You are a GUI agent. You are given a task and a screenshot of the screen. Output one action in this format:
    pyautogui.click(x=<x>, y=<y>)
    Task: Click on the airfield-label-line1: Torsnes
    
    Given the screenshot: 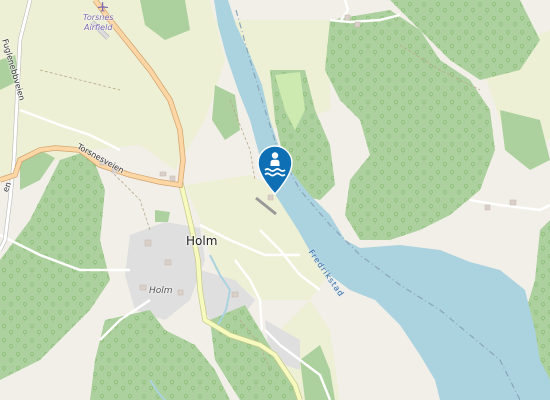 What is the action you would take?
    pyautogui.click(x=98, y=17)
    